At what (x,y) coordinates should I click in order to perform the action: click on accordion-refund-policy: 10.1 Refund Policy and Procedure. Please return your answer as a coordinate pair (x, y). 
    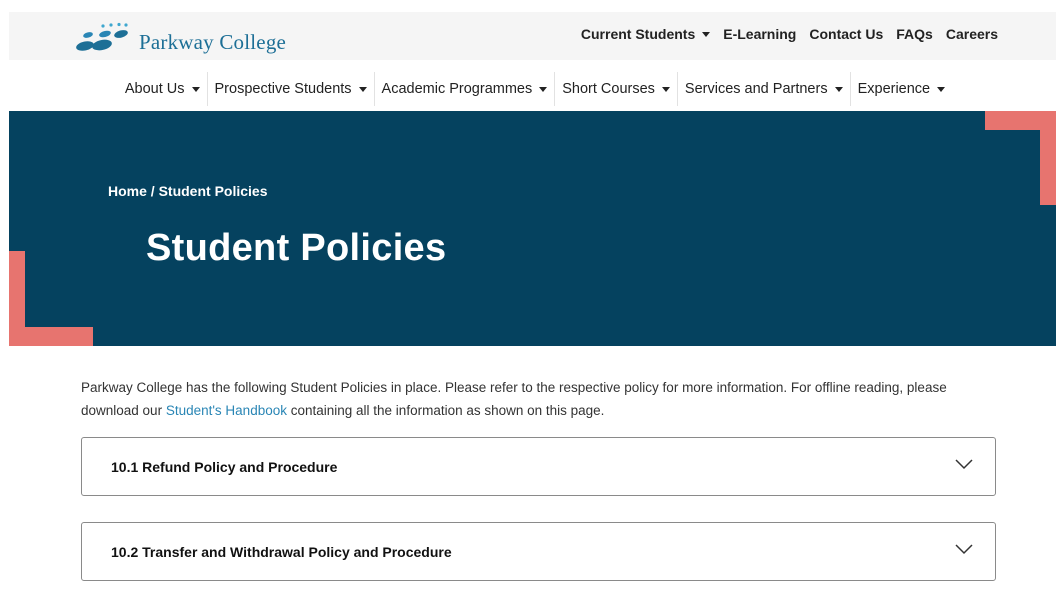
    Looking at the image, I should click on (538, 466).